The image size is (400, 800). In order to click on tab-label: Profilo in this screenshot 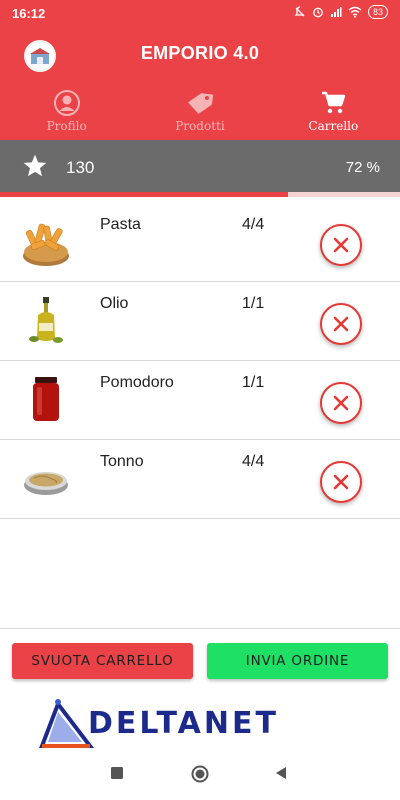, I will do `click(66, 126)`.